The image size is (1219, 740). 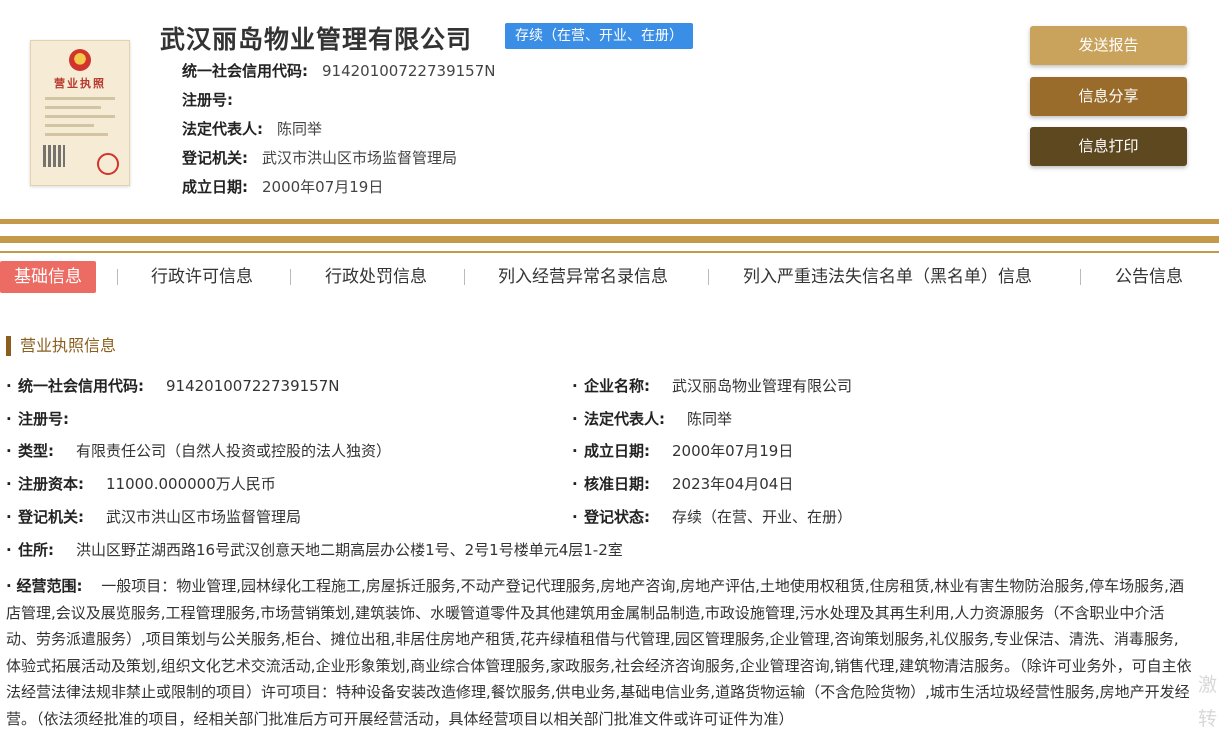 I want to click on business-license-image: 营业执照, so click(x=80, y=113).